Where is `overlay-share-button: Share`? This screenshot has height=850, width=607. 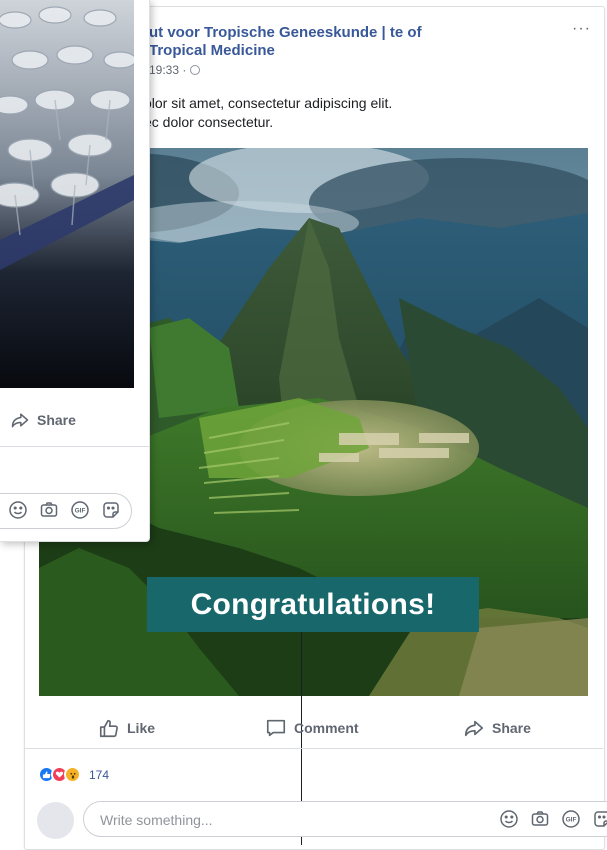
overlay-share-button: Share is located at coordinates (43, 420).